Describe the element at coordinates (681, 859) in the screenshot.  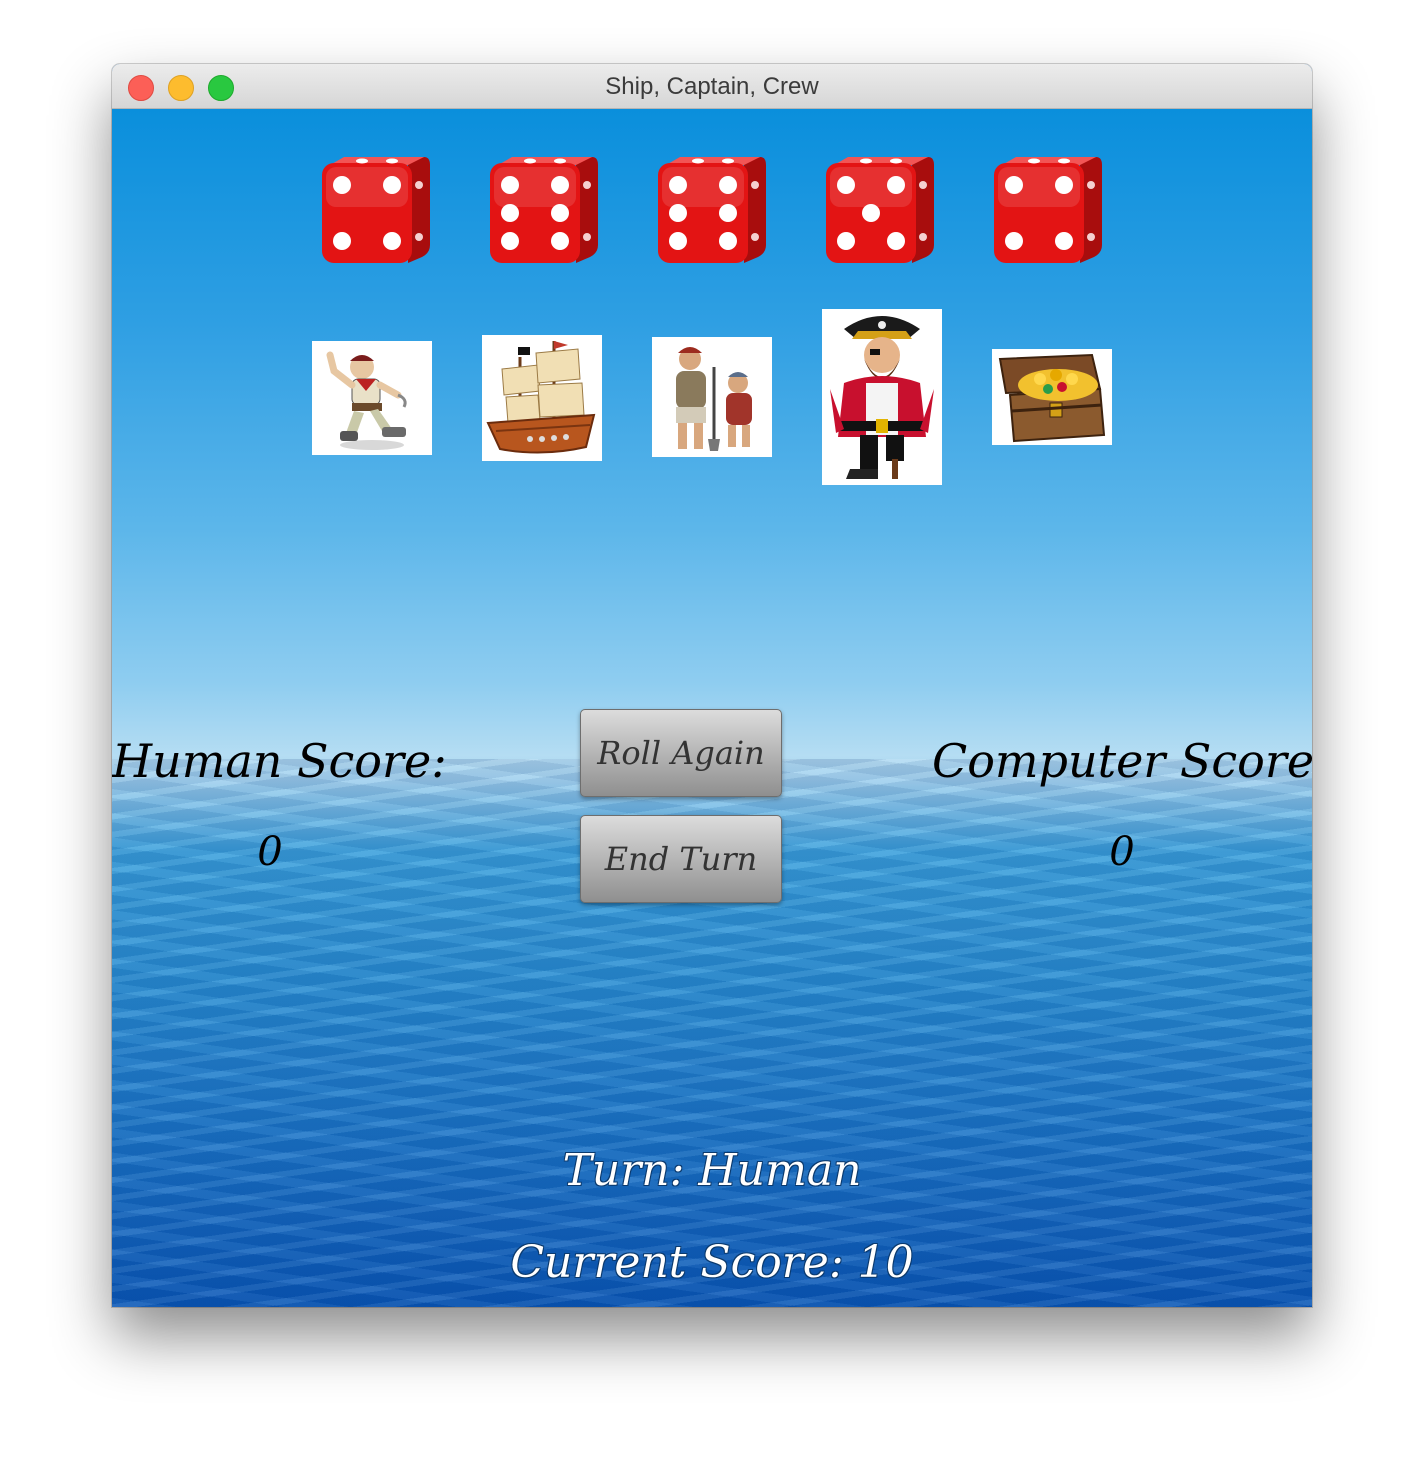
I see `end-turn-button: End Turn` at that location.